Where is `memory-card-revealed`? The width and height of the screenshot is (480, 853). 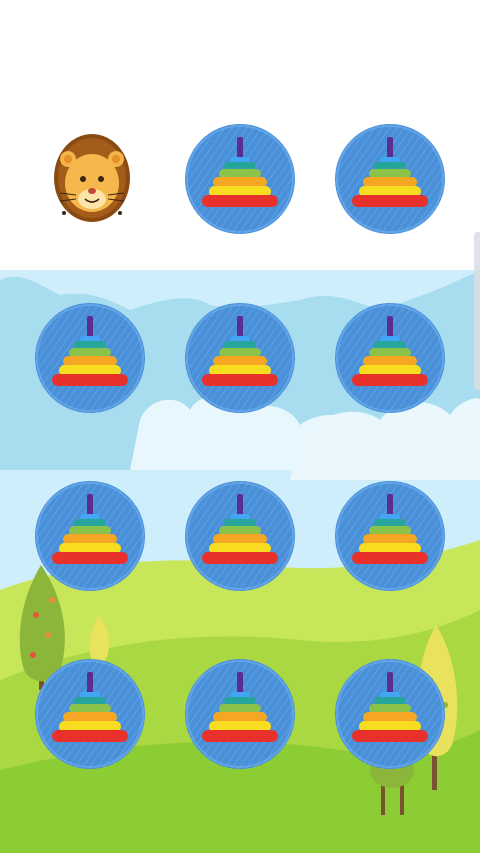 memory-card-revealed is located at coordinates (104, 179).